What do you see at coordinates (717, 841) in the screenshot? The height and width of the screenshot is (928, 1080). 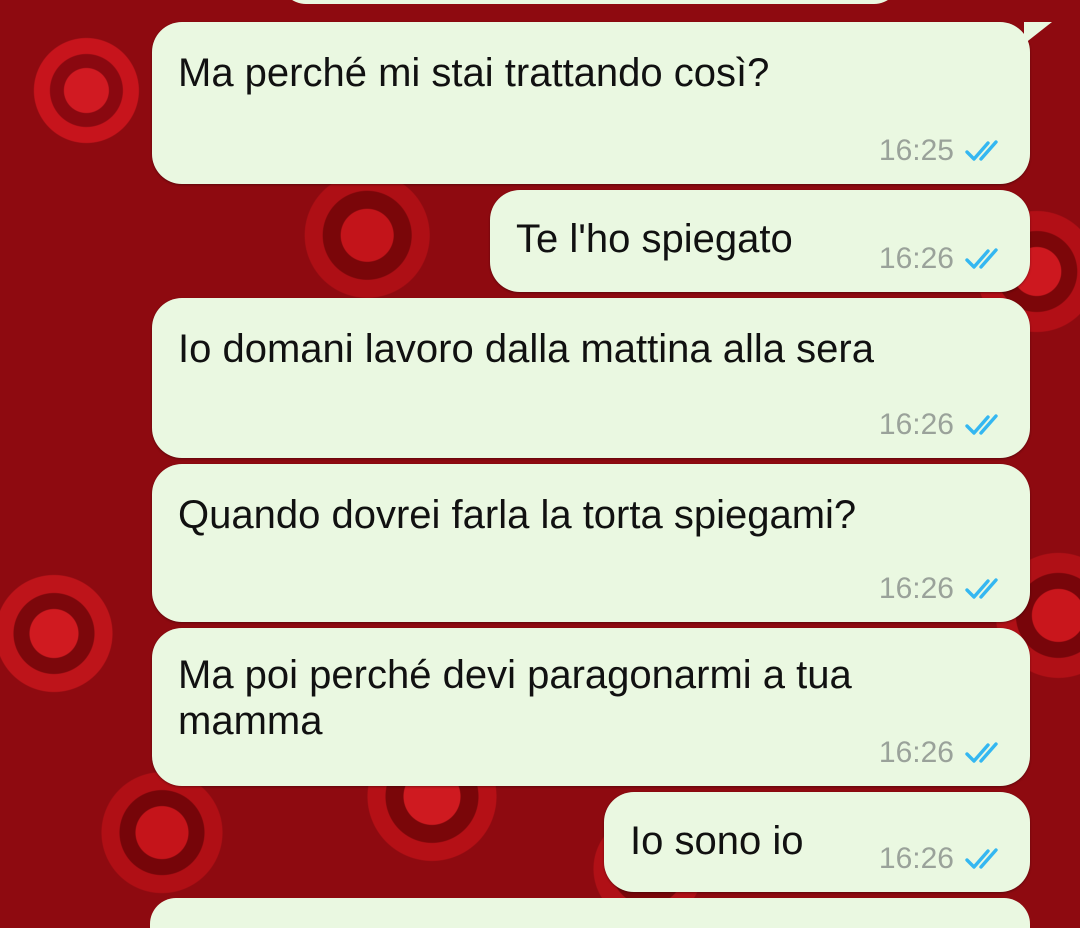 I see `message-text: Io sono io` at bounding box center [717, 841].